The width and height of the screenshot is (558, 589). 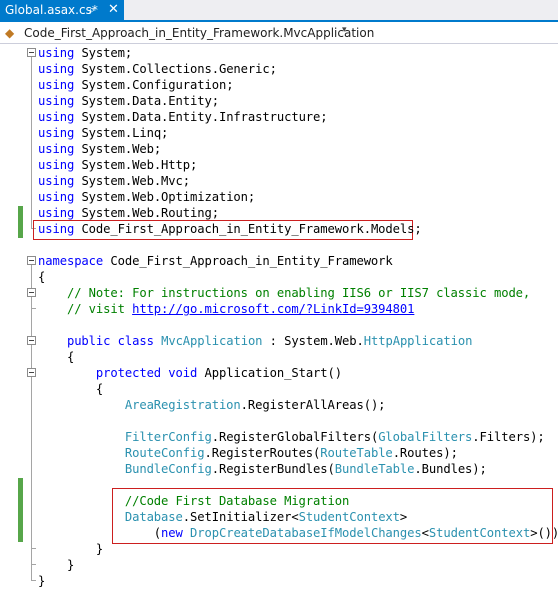 What do you see at coordinates (128, 373) in the screenshot?
I see `code-token: protected` at bounding box center [128, 373].